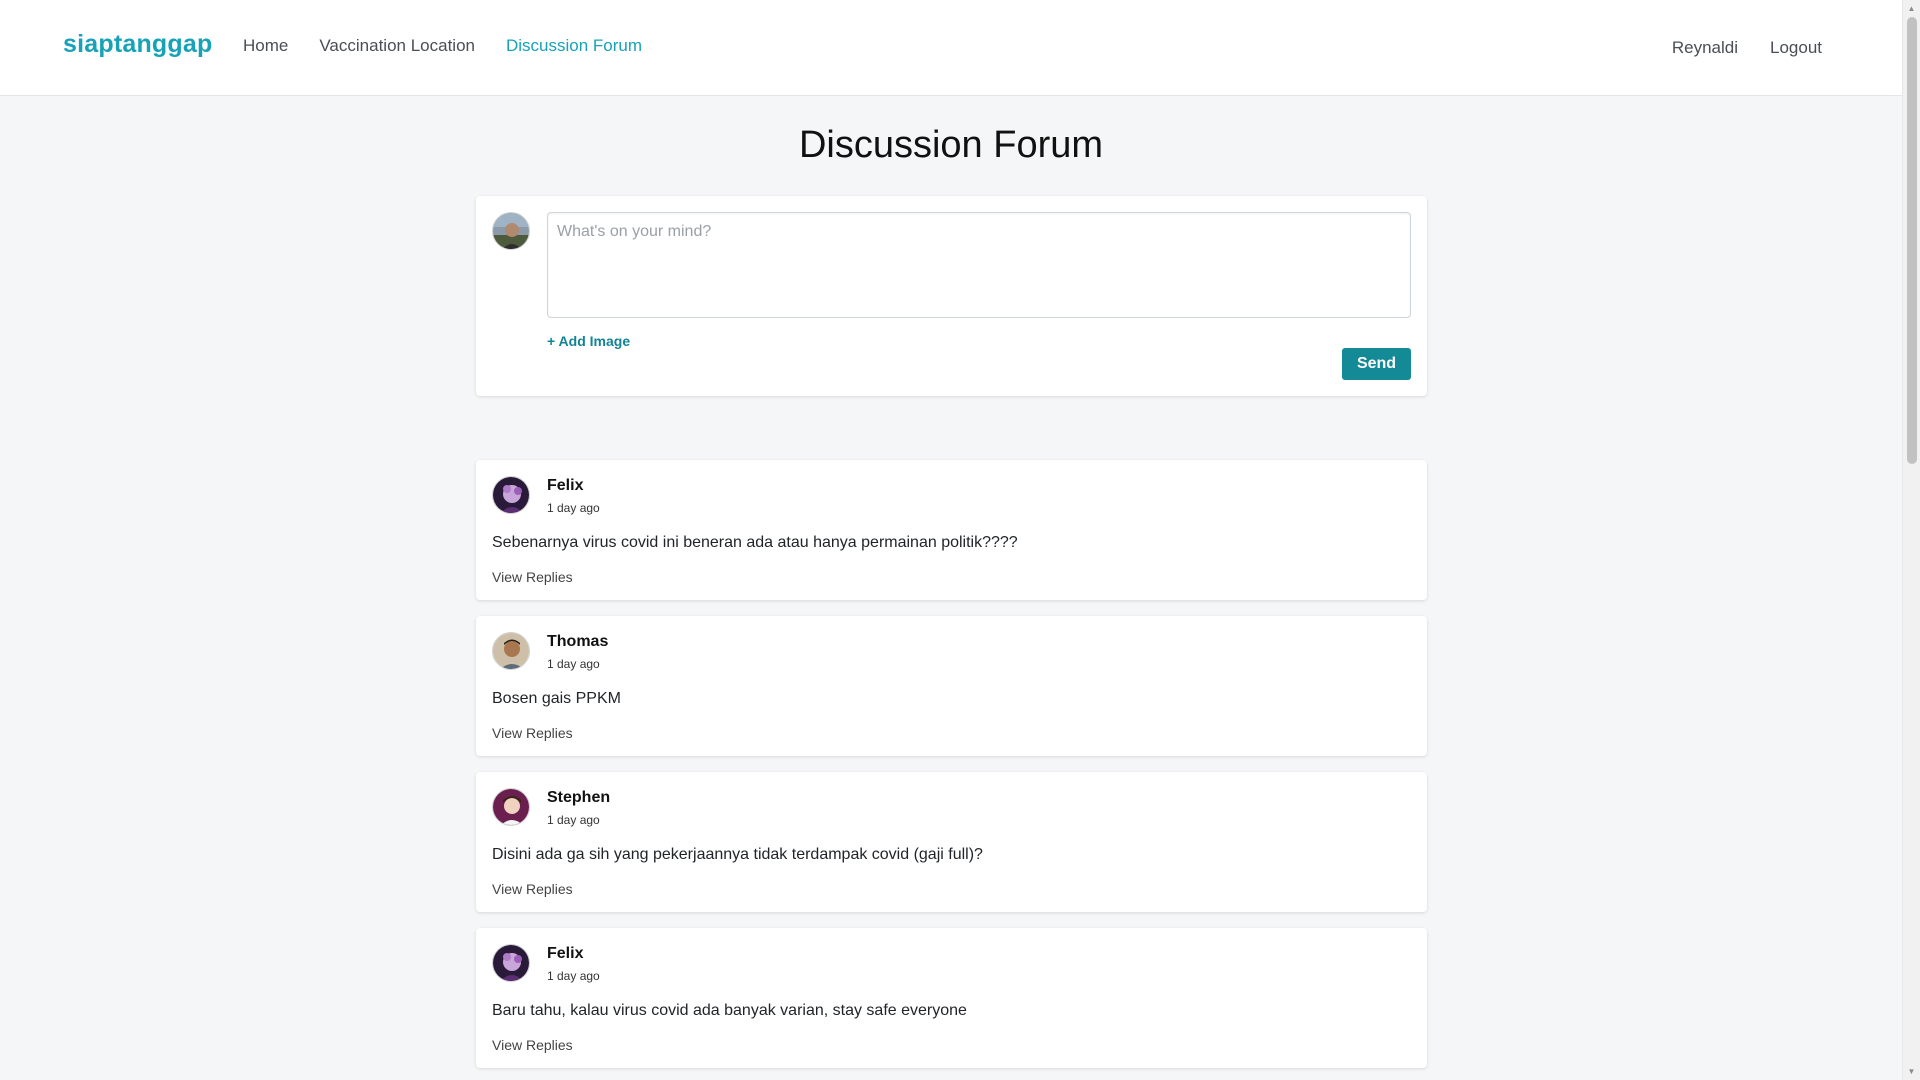  Describe the element at coordinates (1911, 540) in the screenshot. I see `page-scrollbar: ▲ ▼` at that location.